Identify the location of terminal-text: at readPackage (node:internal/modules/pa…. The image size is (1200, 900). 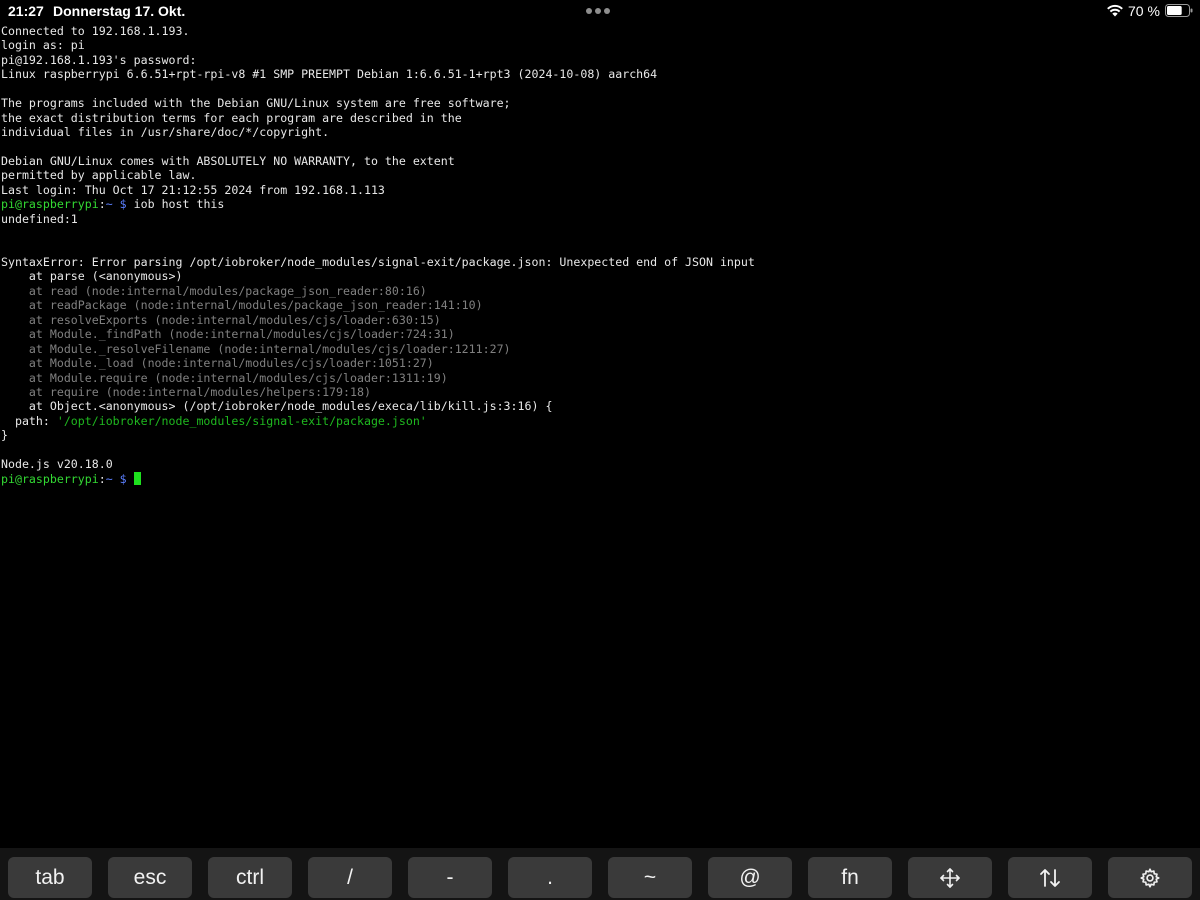
(242, 305).